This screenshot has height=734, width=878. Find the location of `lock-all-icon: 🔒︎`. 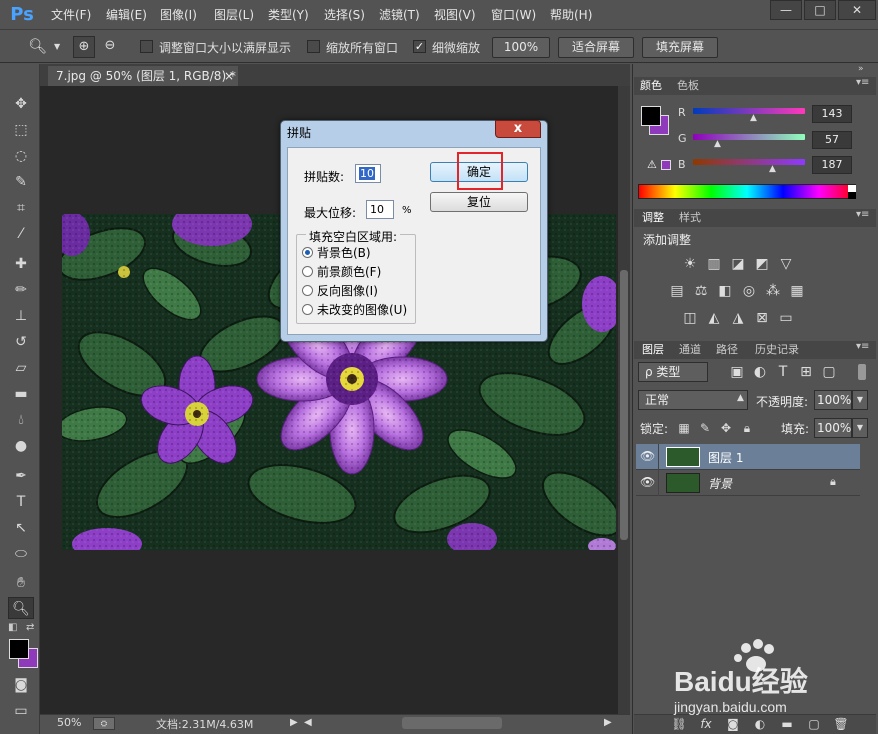

lock-all-icon: 🔒︎ is located at coordinates (747, 428).